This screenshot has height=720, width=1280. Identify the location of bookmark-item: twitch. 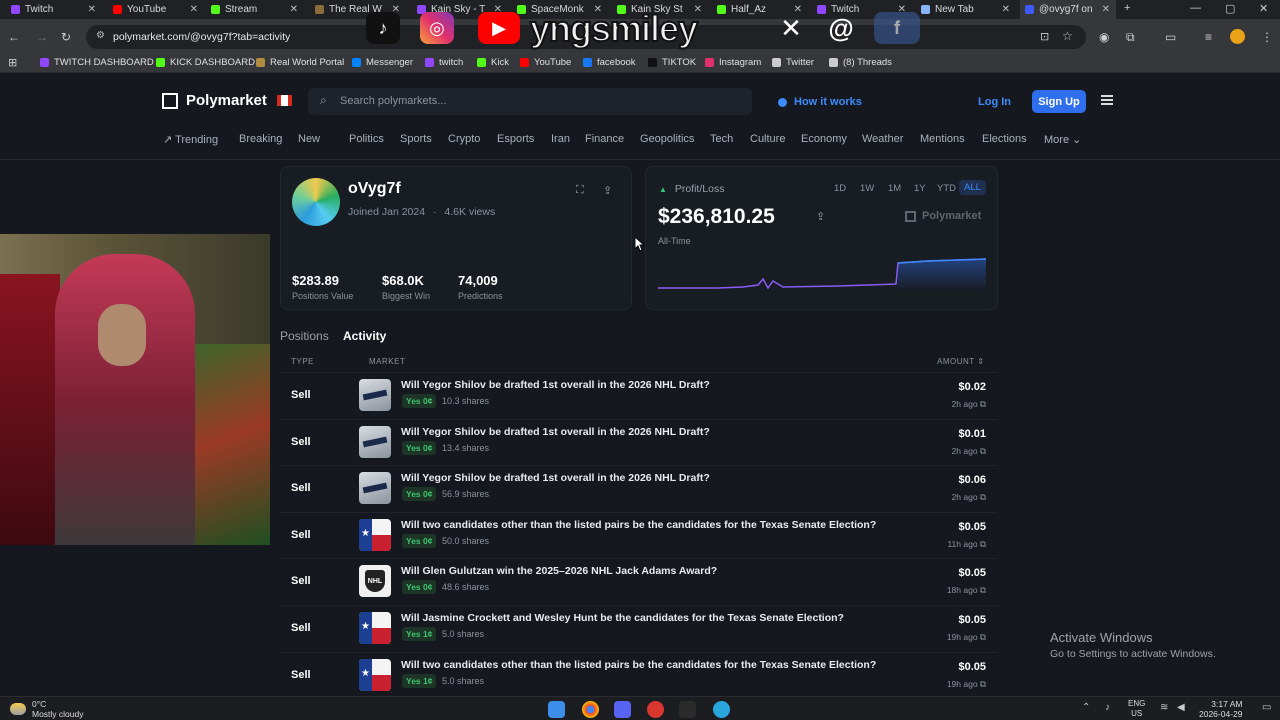
(444, 62).